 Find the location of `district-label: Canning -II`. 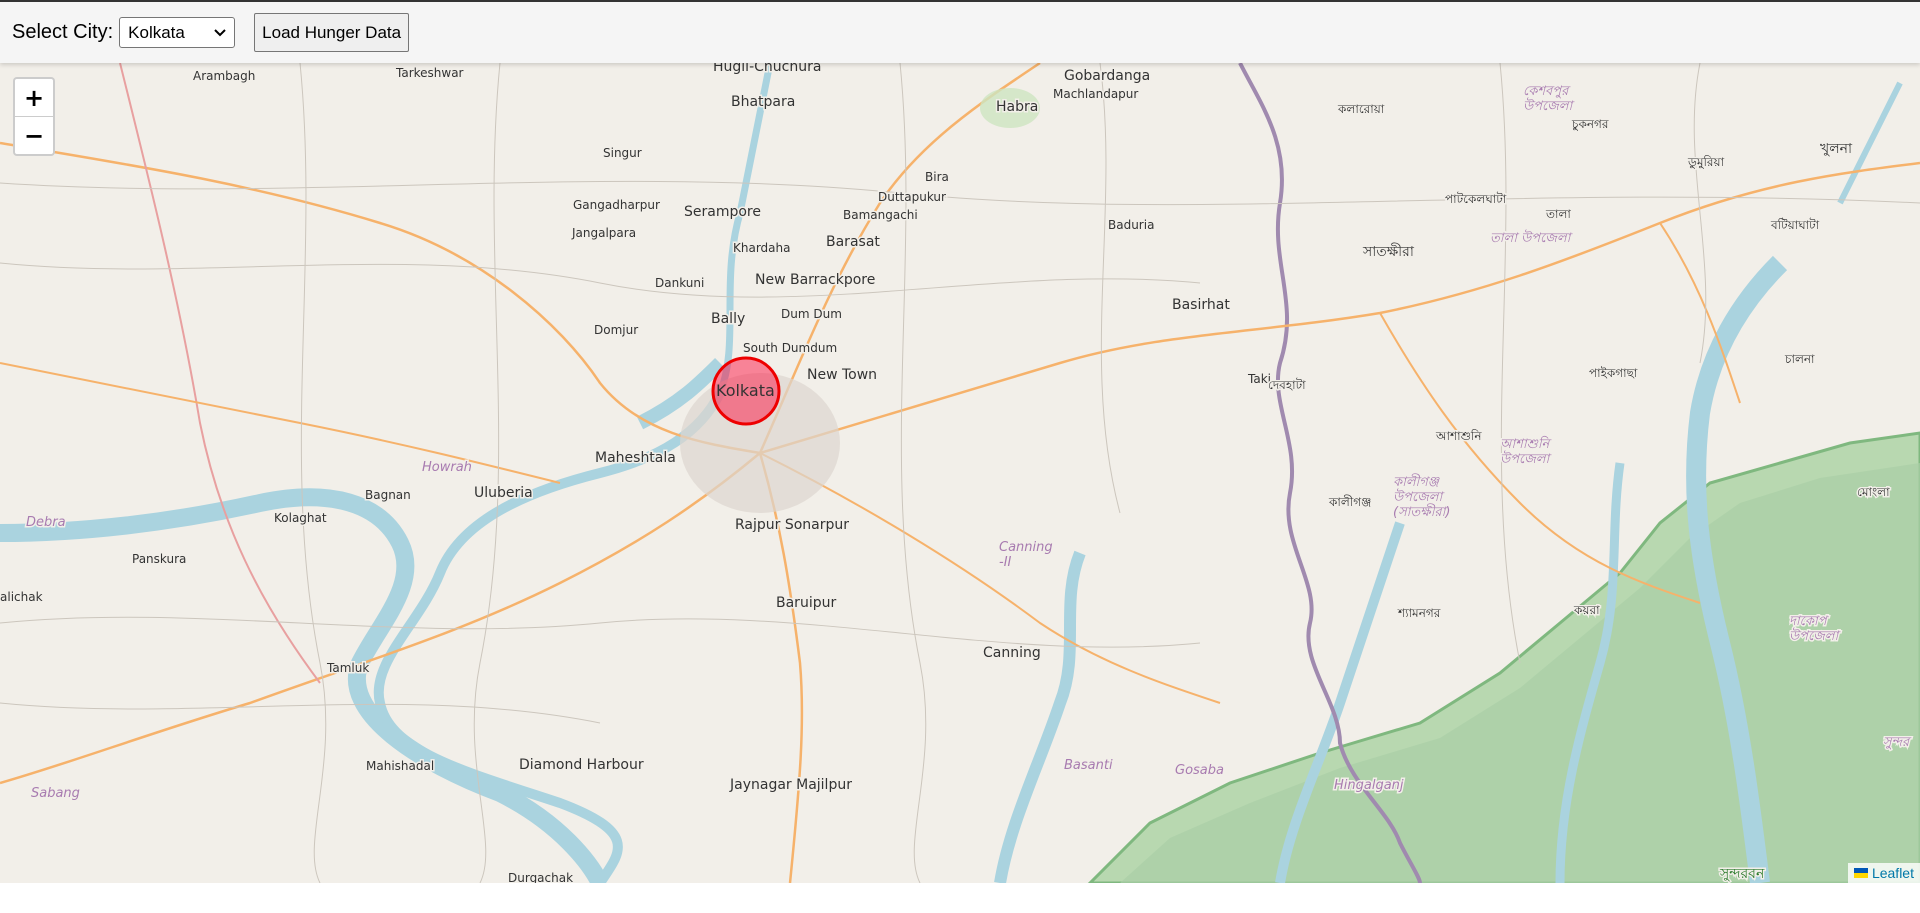

district-label: Canning -II is located at coordinates (1026, 555).